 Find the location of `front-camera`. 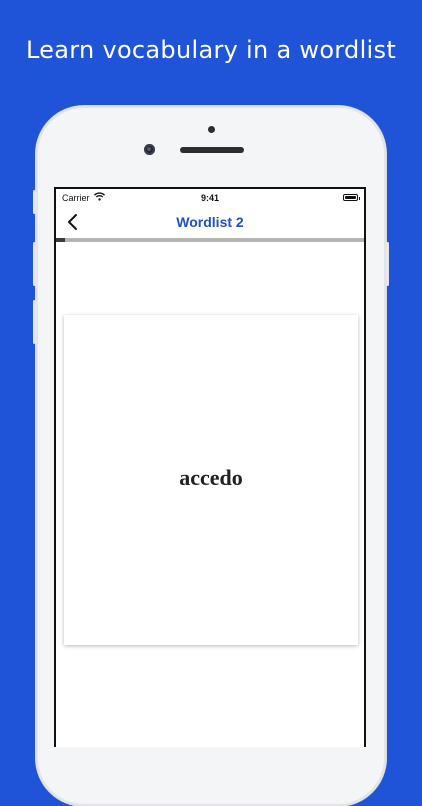

front-camera is located at coordinates (149, 149).